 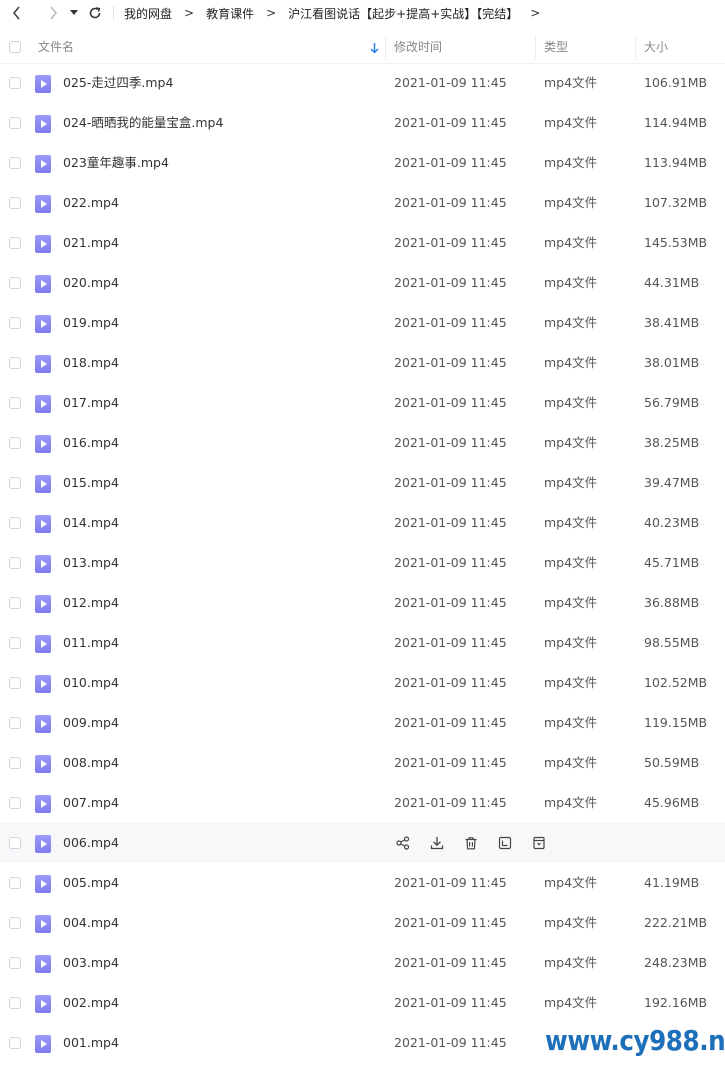 What do you see at coordinates (362, 723) in the screenshot?
I see `file-row: 009.mp4 2021-01-09 11:45 mp4文件 119.15MB` at bounding box center [362, 723].